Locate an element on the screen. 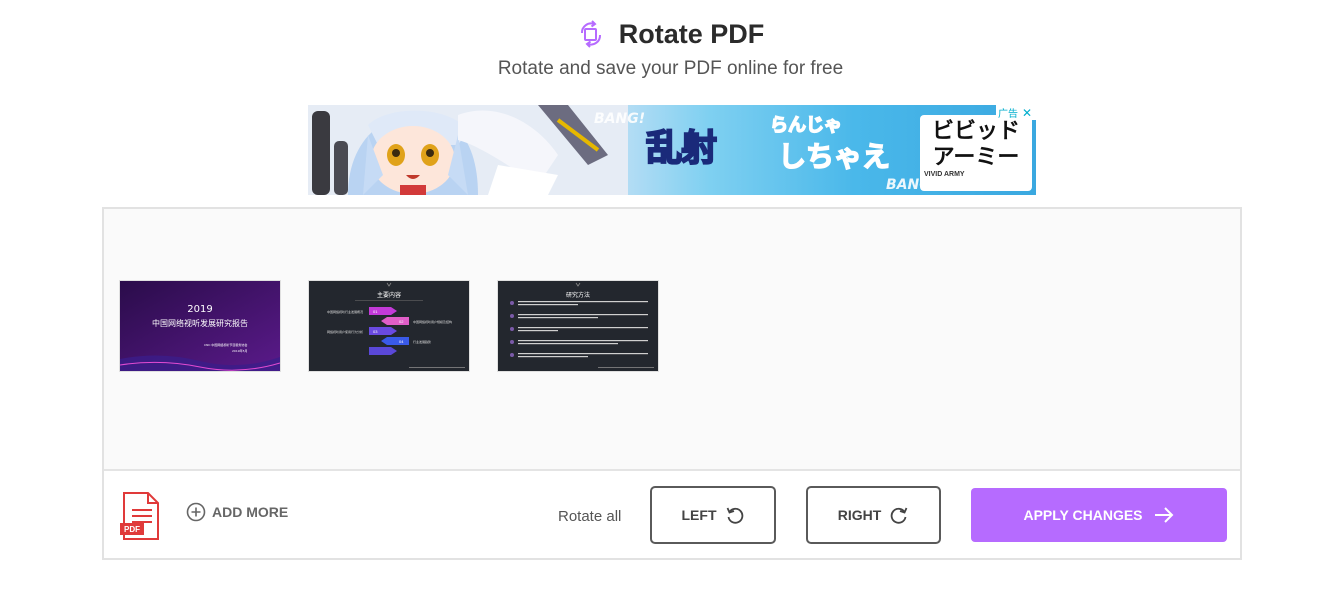 Image resolution: width=1341 pixels, height=594 pixels. page-2-item-3-num: 03 is located at coordinates (375, 331).